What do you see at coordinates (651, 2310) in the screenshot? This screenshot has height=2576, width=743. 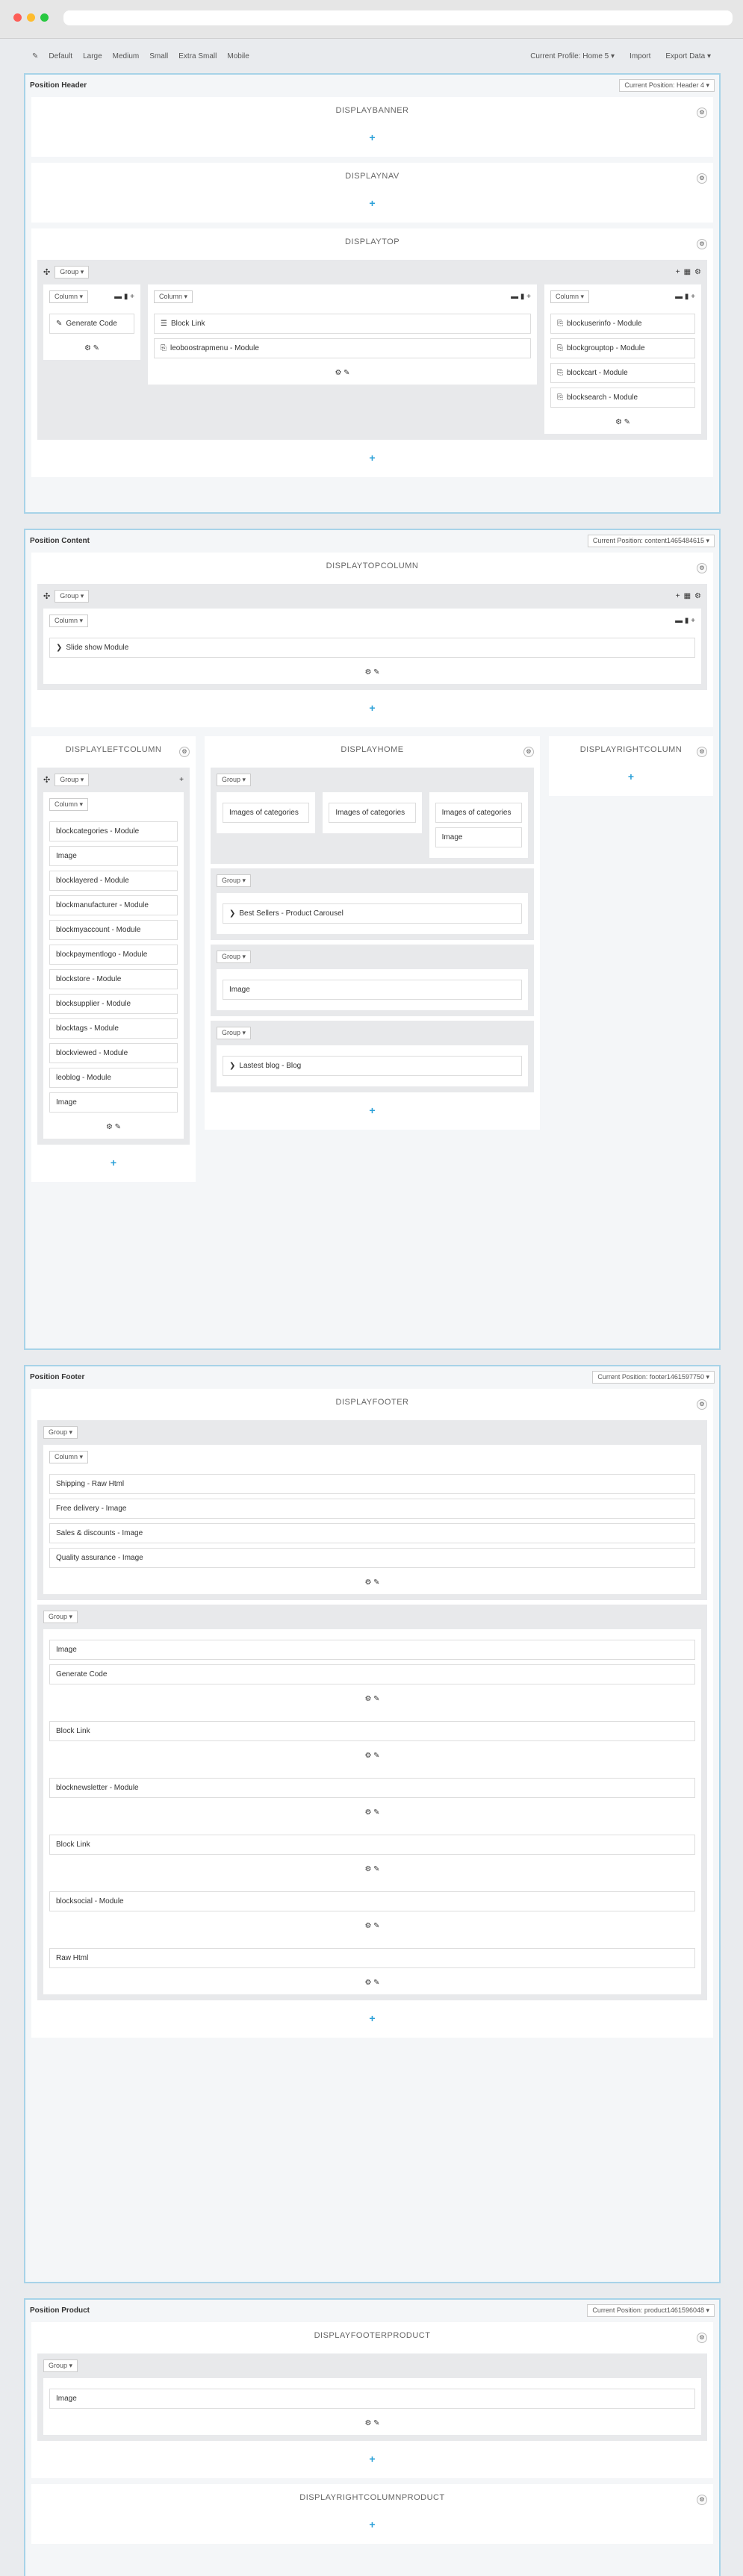 I see `current-position-button: Current Position: product1461596048 ▾` at bounding box center [651, 2310].